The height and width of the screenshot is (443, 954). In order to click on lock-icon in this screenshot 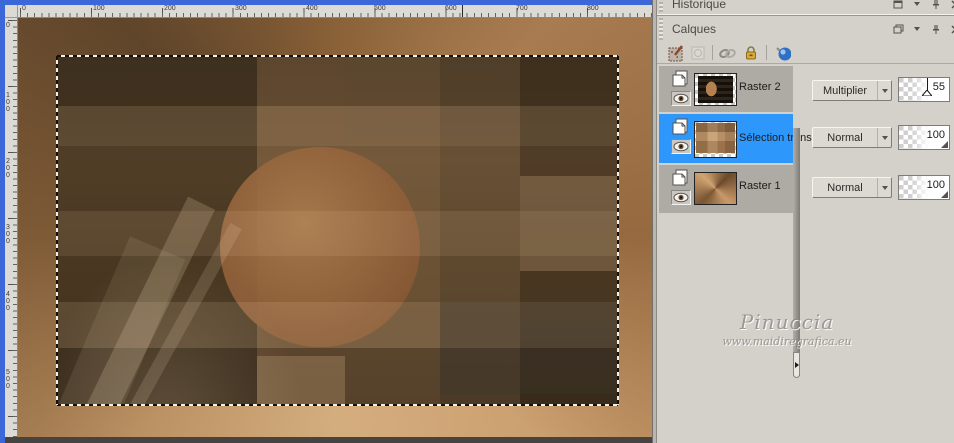, I will do `click(751, 53)`.